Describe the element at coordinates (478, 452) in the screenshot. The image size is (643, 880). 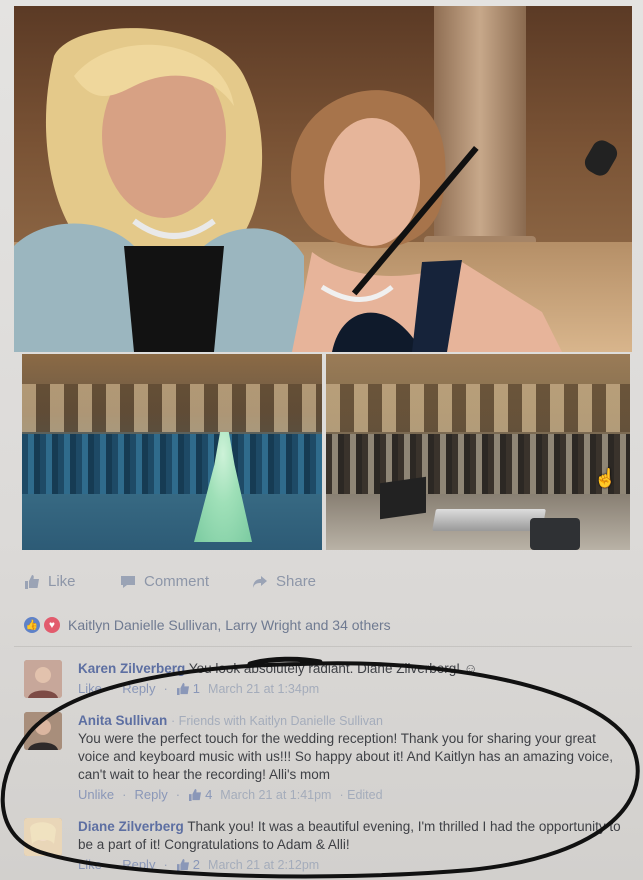
I see `post-photo-hall-keyboard: ☝` at that location.